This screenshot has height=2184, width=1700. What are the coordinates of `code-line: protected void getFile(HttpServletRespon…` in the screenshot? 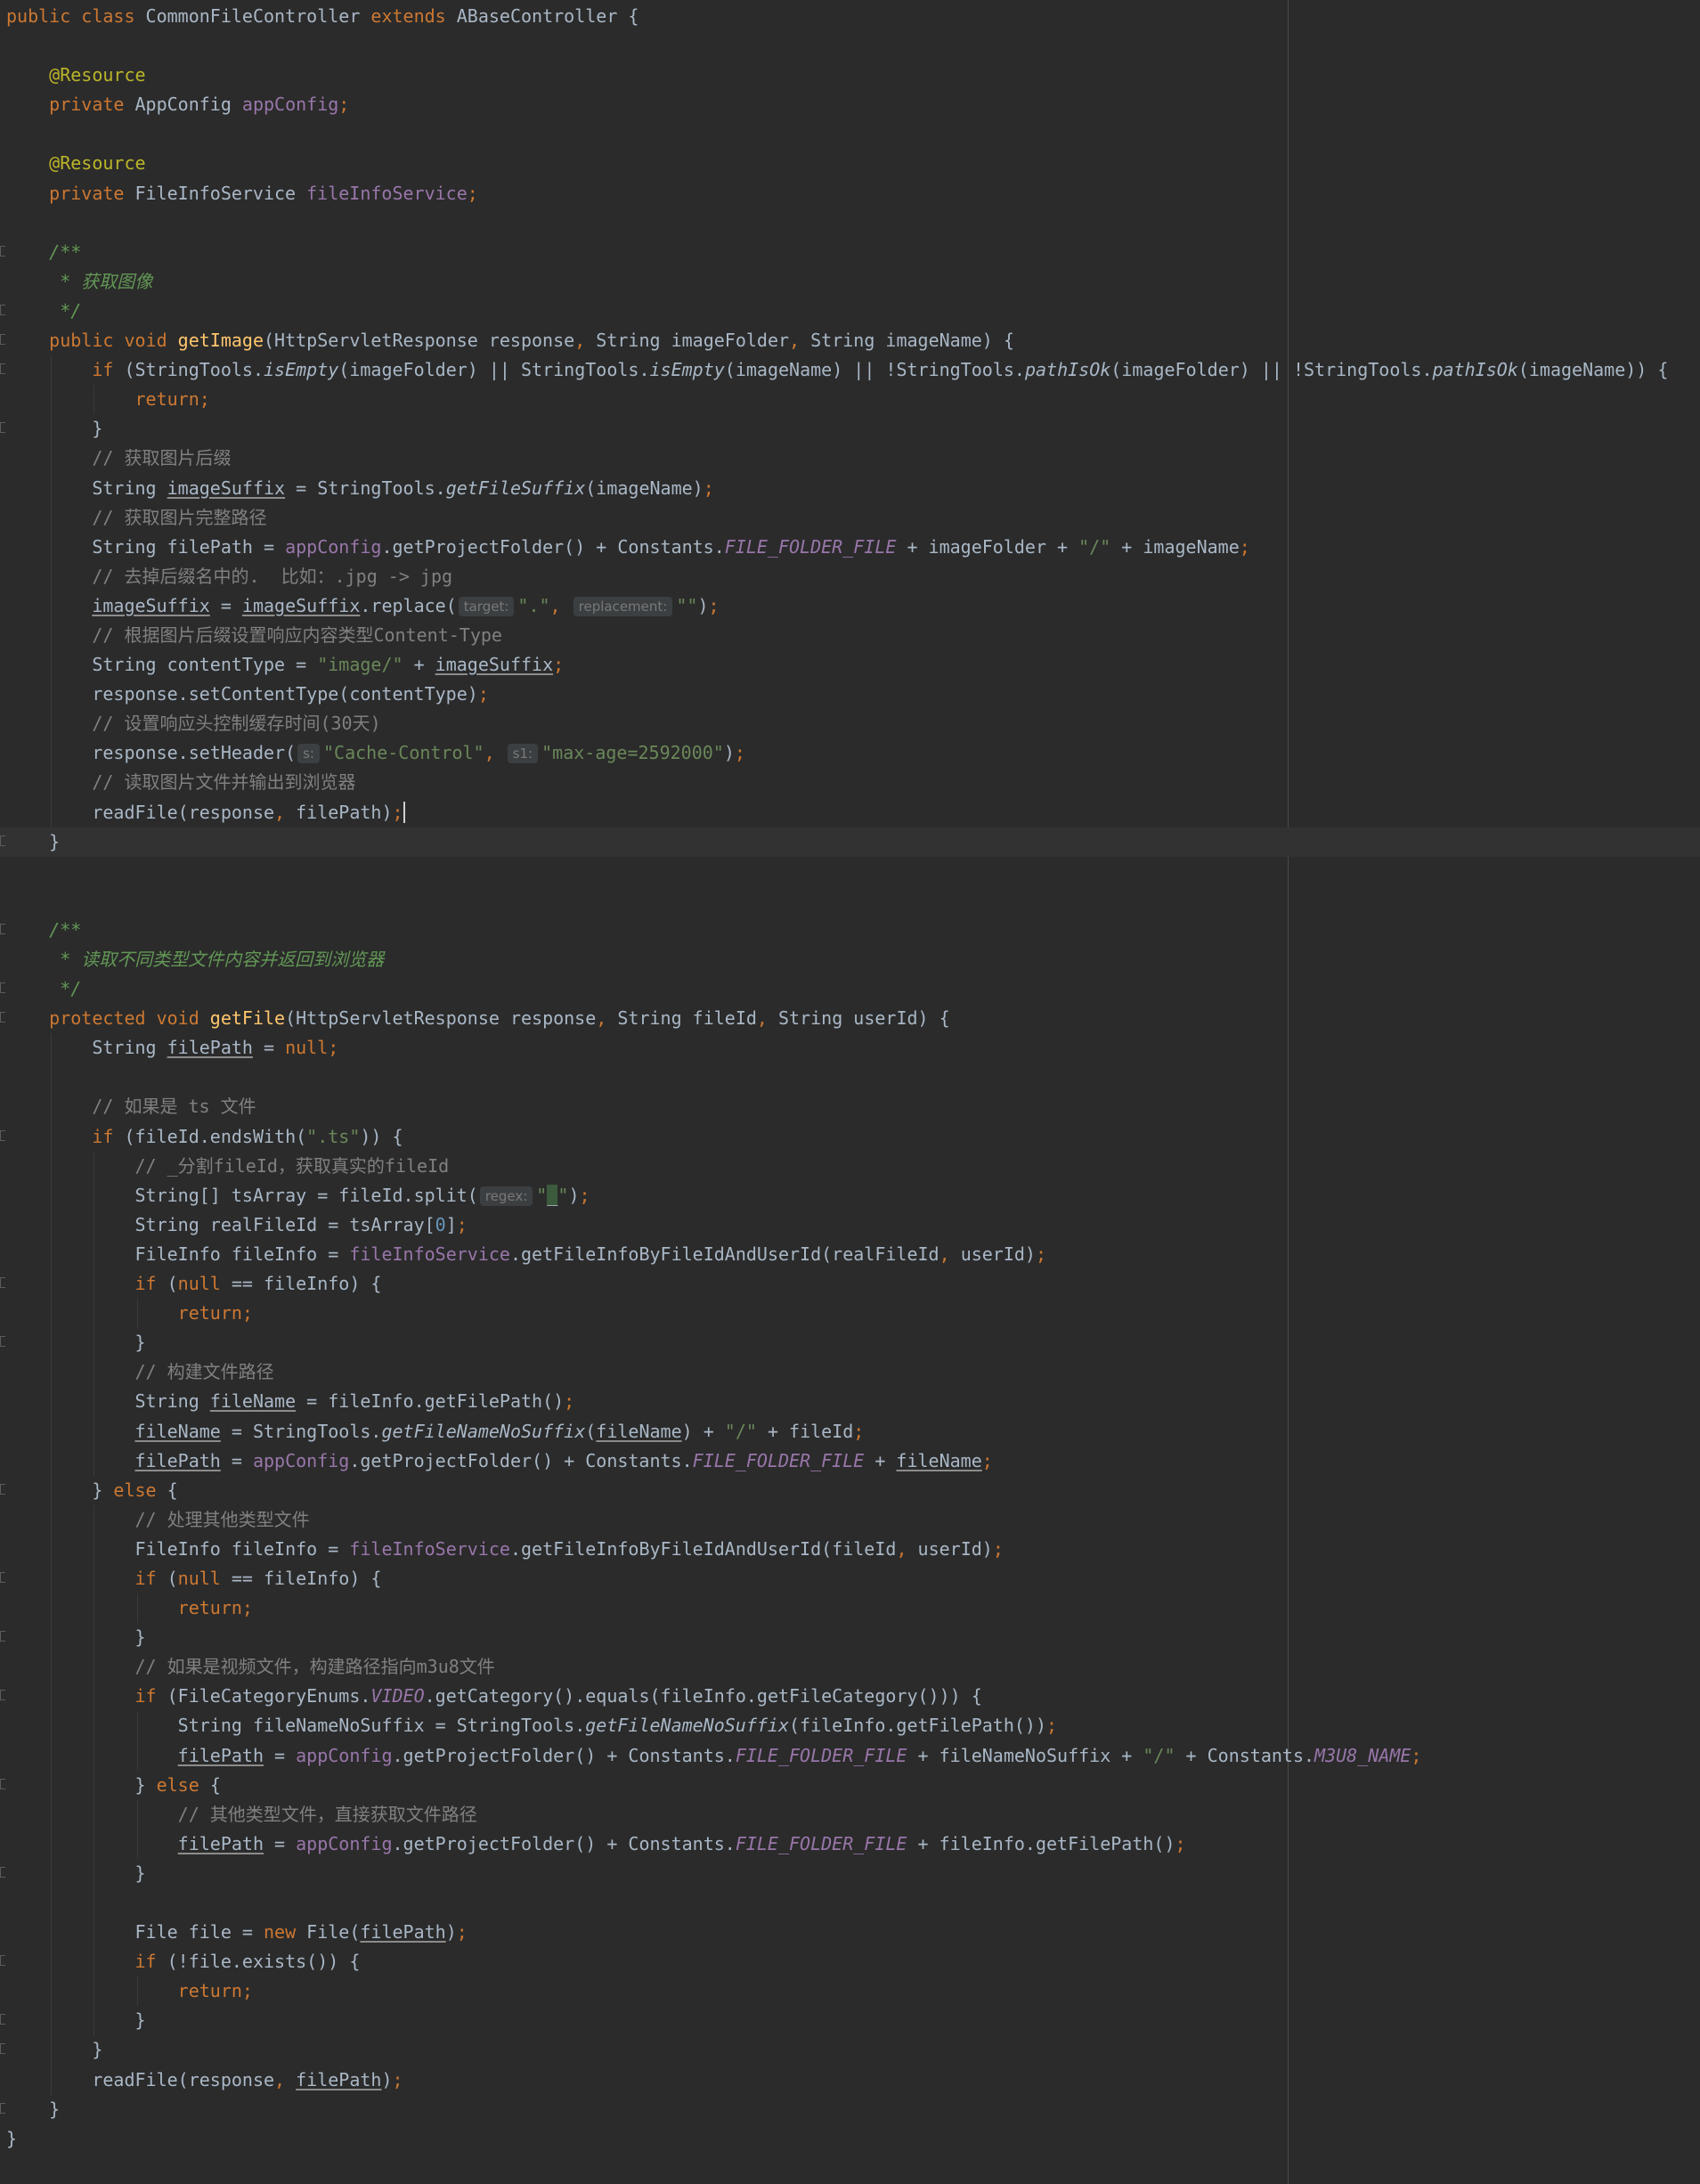 It's located at (850, 1018).